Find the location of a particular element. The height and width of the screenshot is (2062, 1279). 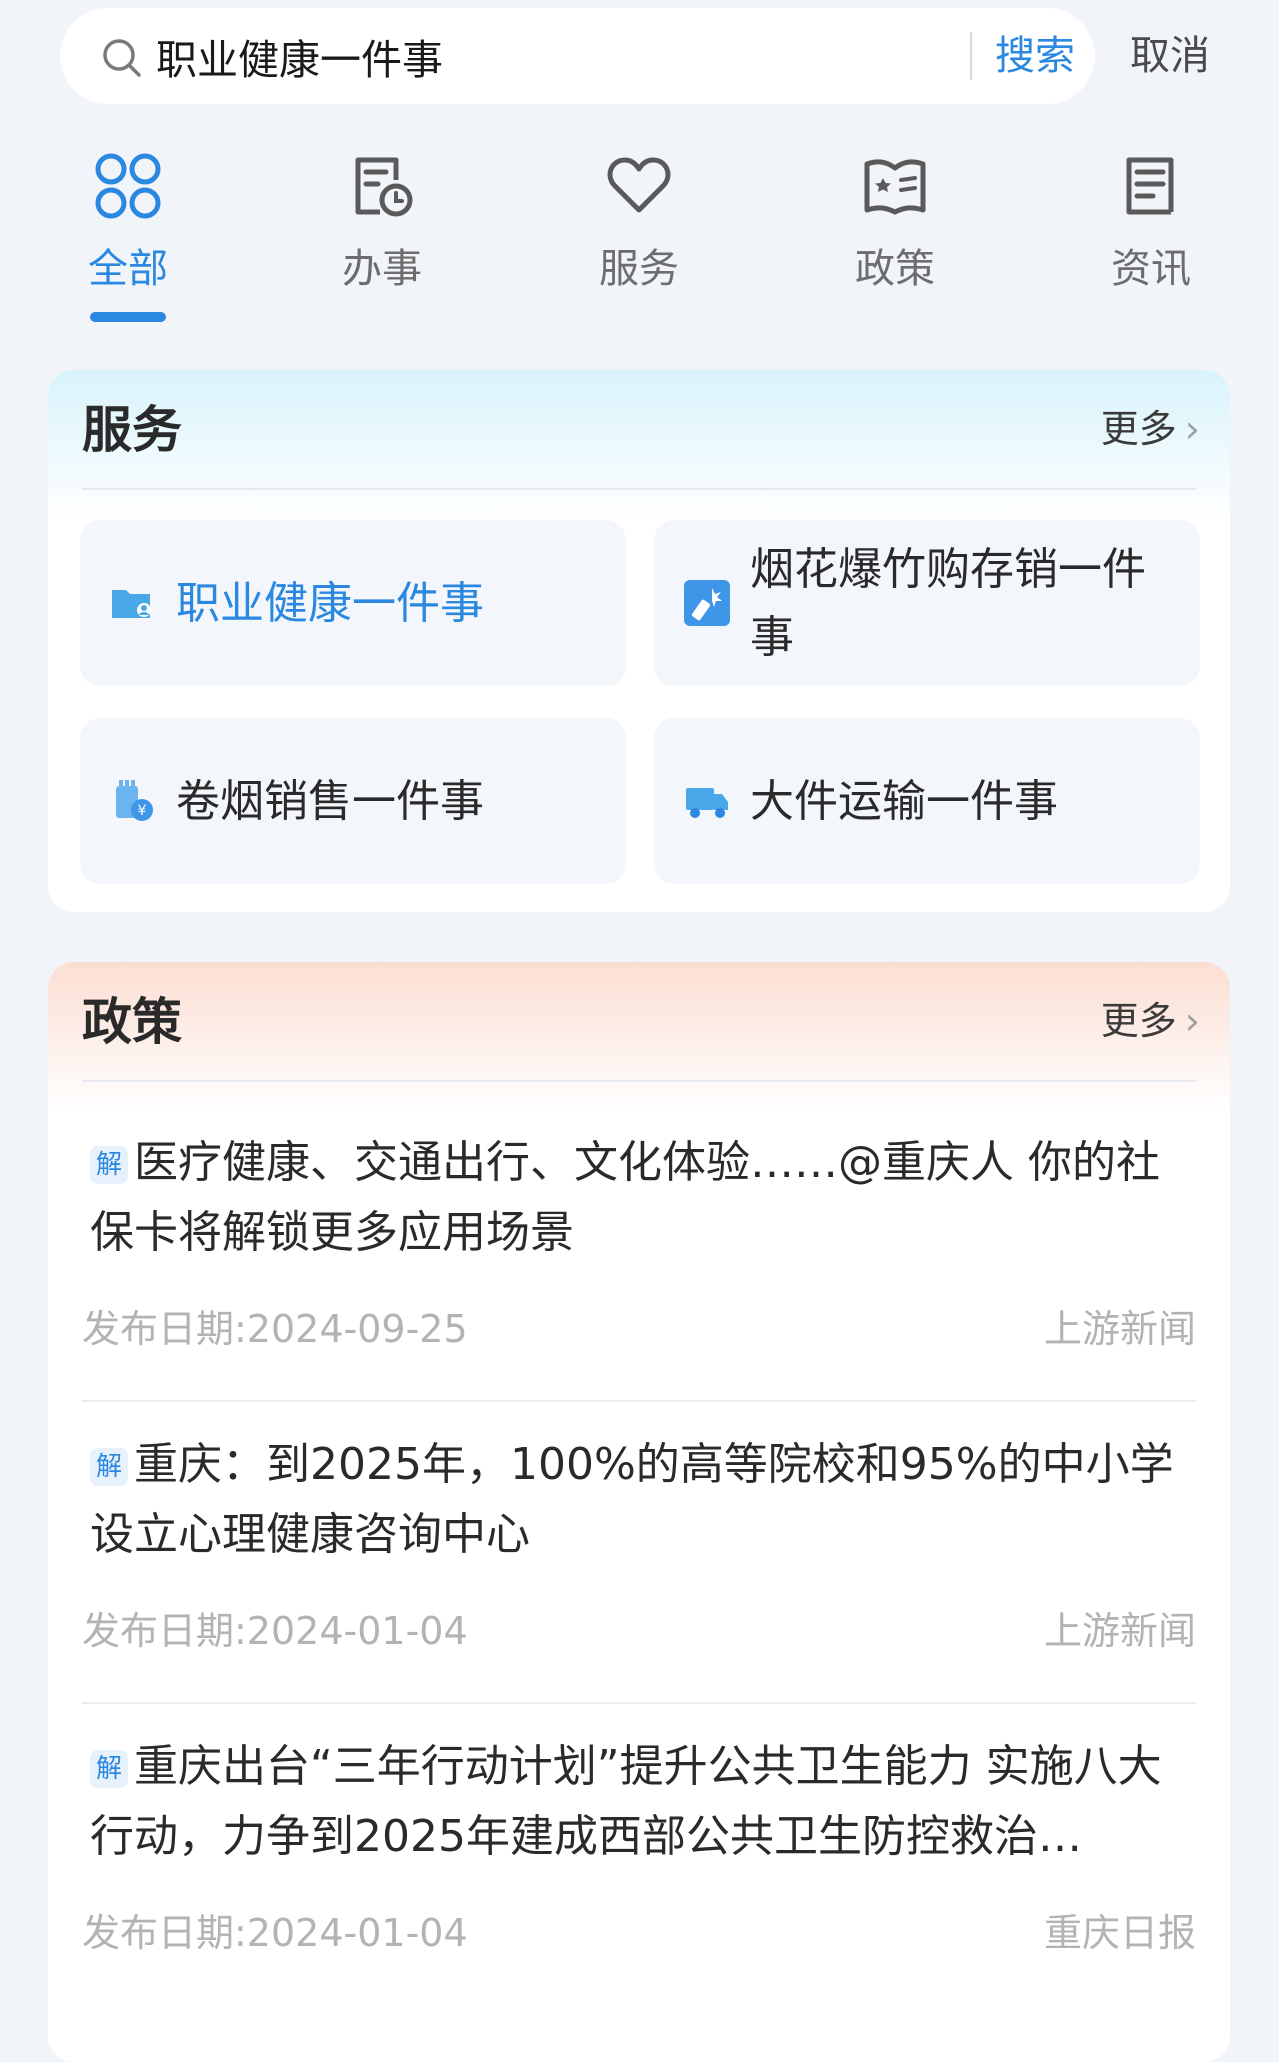

news-icon is located at coordinates (1150, 186).